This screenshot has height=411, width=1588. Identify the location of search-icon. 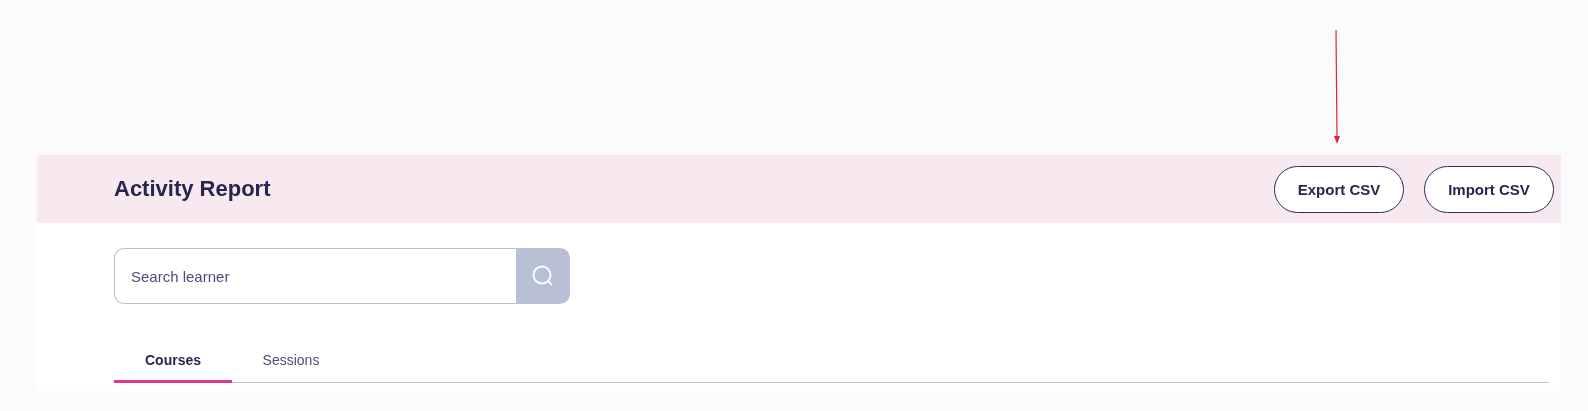
(543, 276).